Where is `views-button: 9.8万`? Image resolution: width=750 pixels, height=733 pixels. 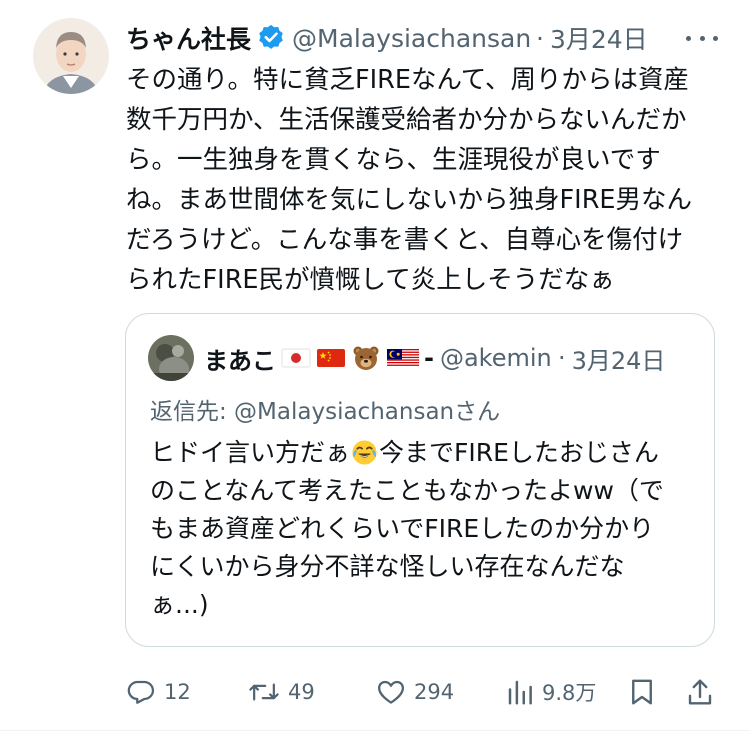
views-button: 9.8万 is located at coordinates (551, 692).